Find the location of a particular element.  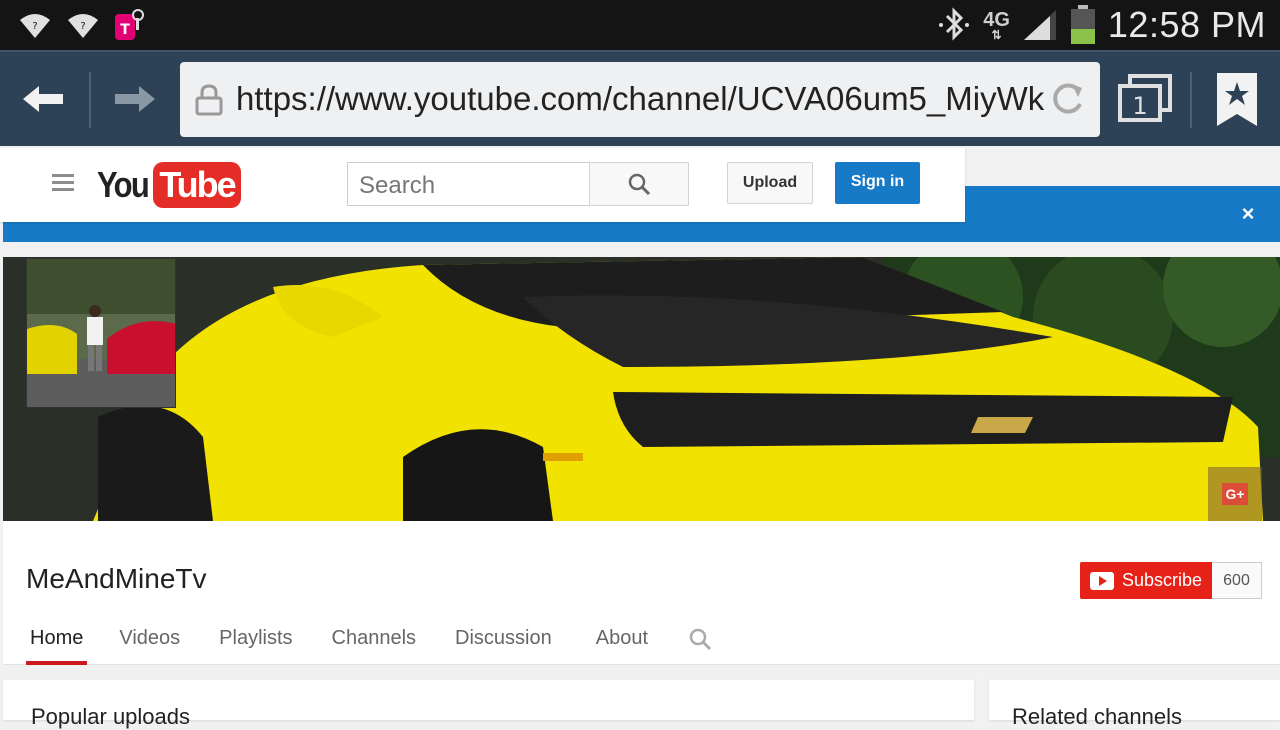

google-plus-link: G+ is located at coordinates (1235, 494).